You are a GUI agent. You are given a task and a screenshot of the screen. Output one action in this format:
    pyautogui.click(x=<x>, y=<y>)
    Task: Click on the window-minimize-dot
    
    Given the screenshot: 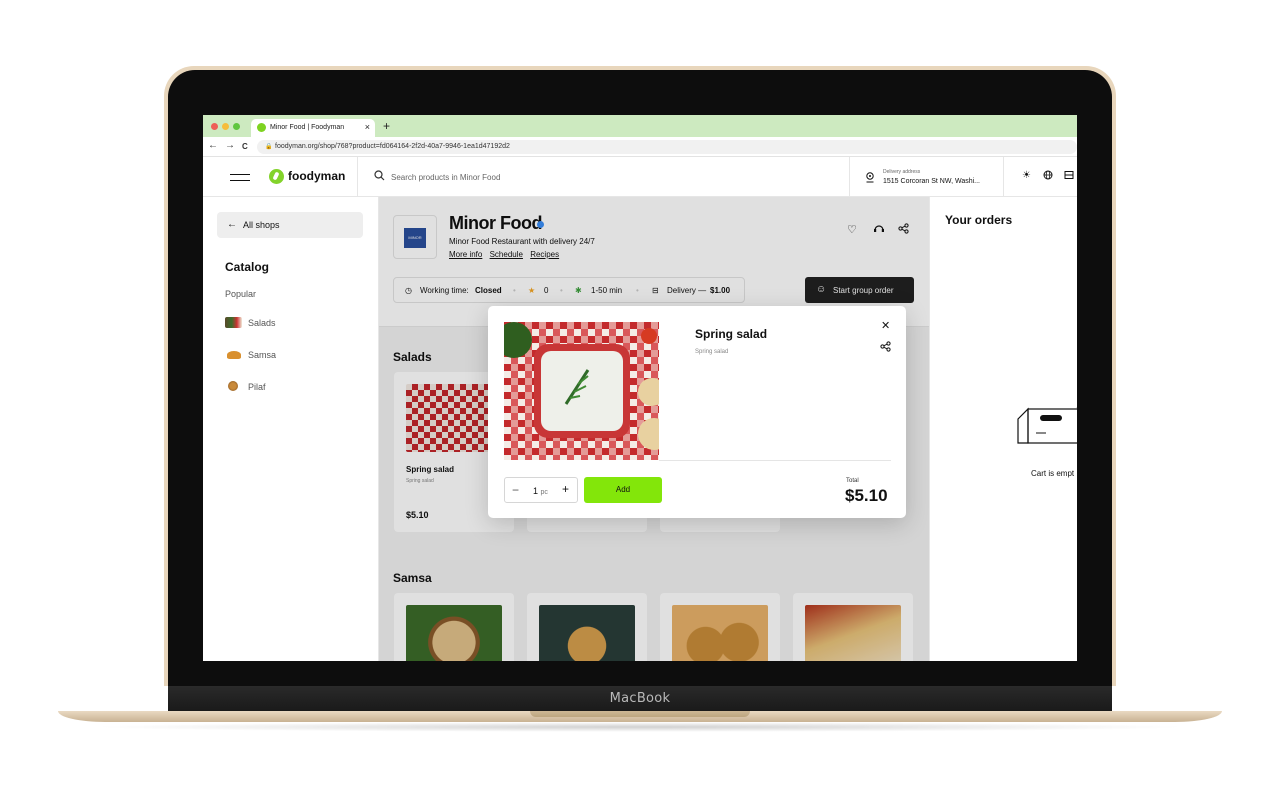 What is the action you would take?
    pyautogui.click(x=225, y=126)
    